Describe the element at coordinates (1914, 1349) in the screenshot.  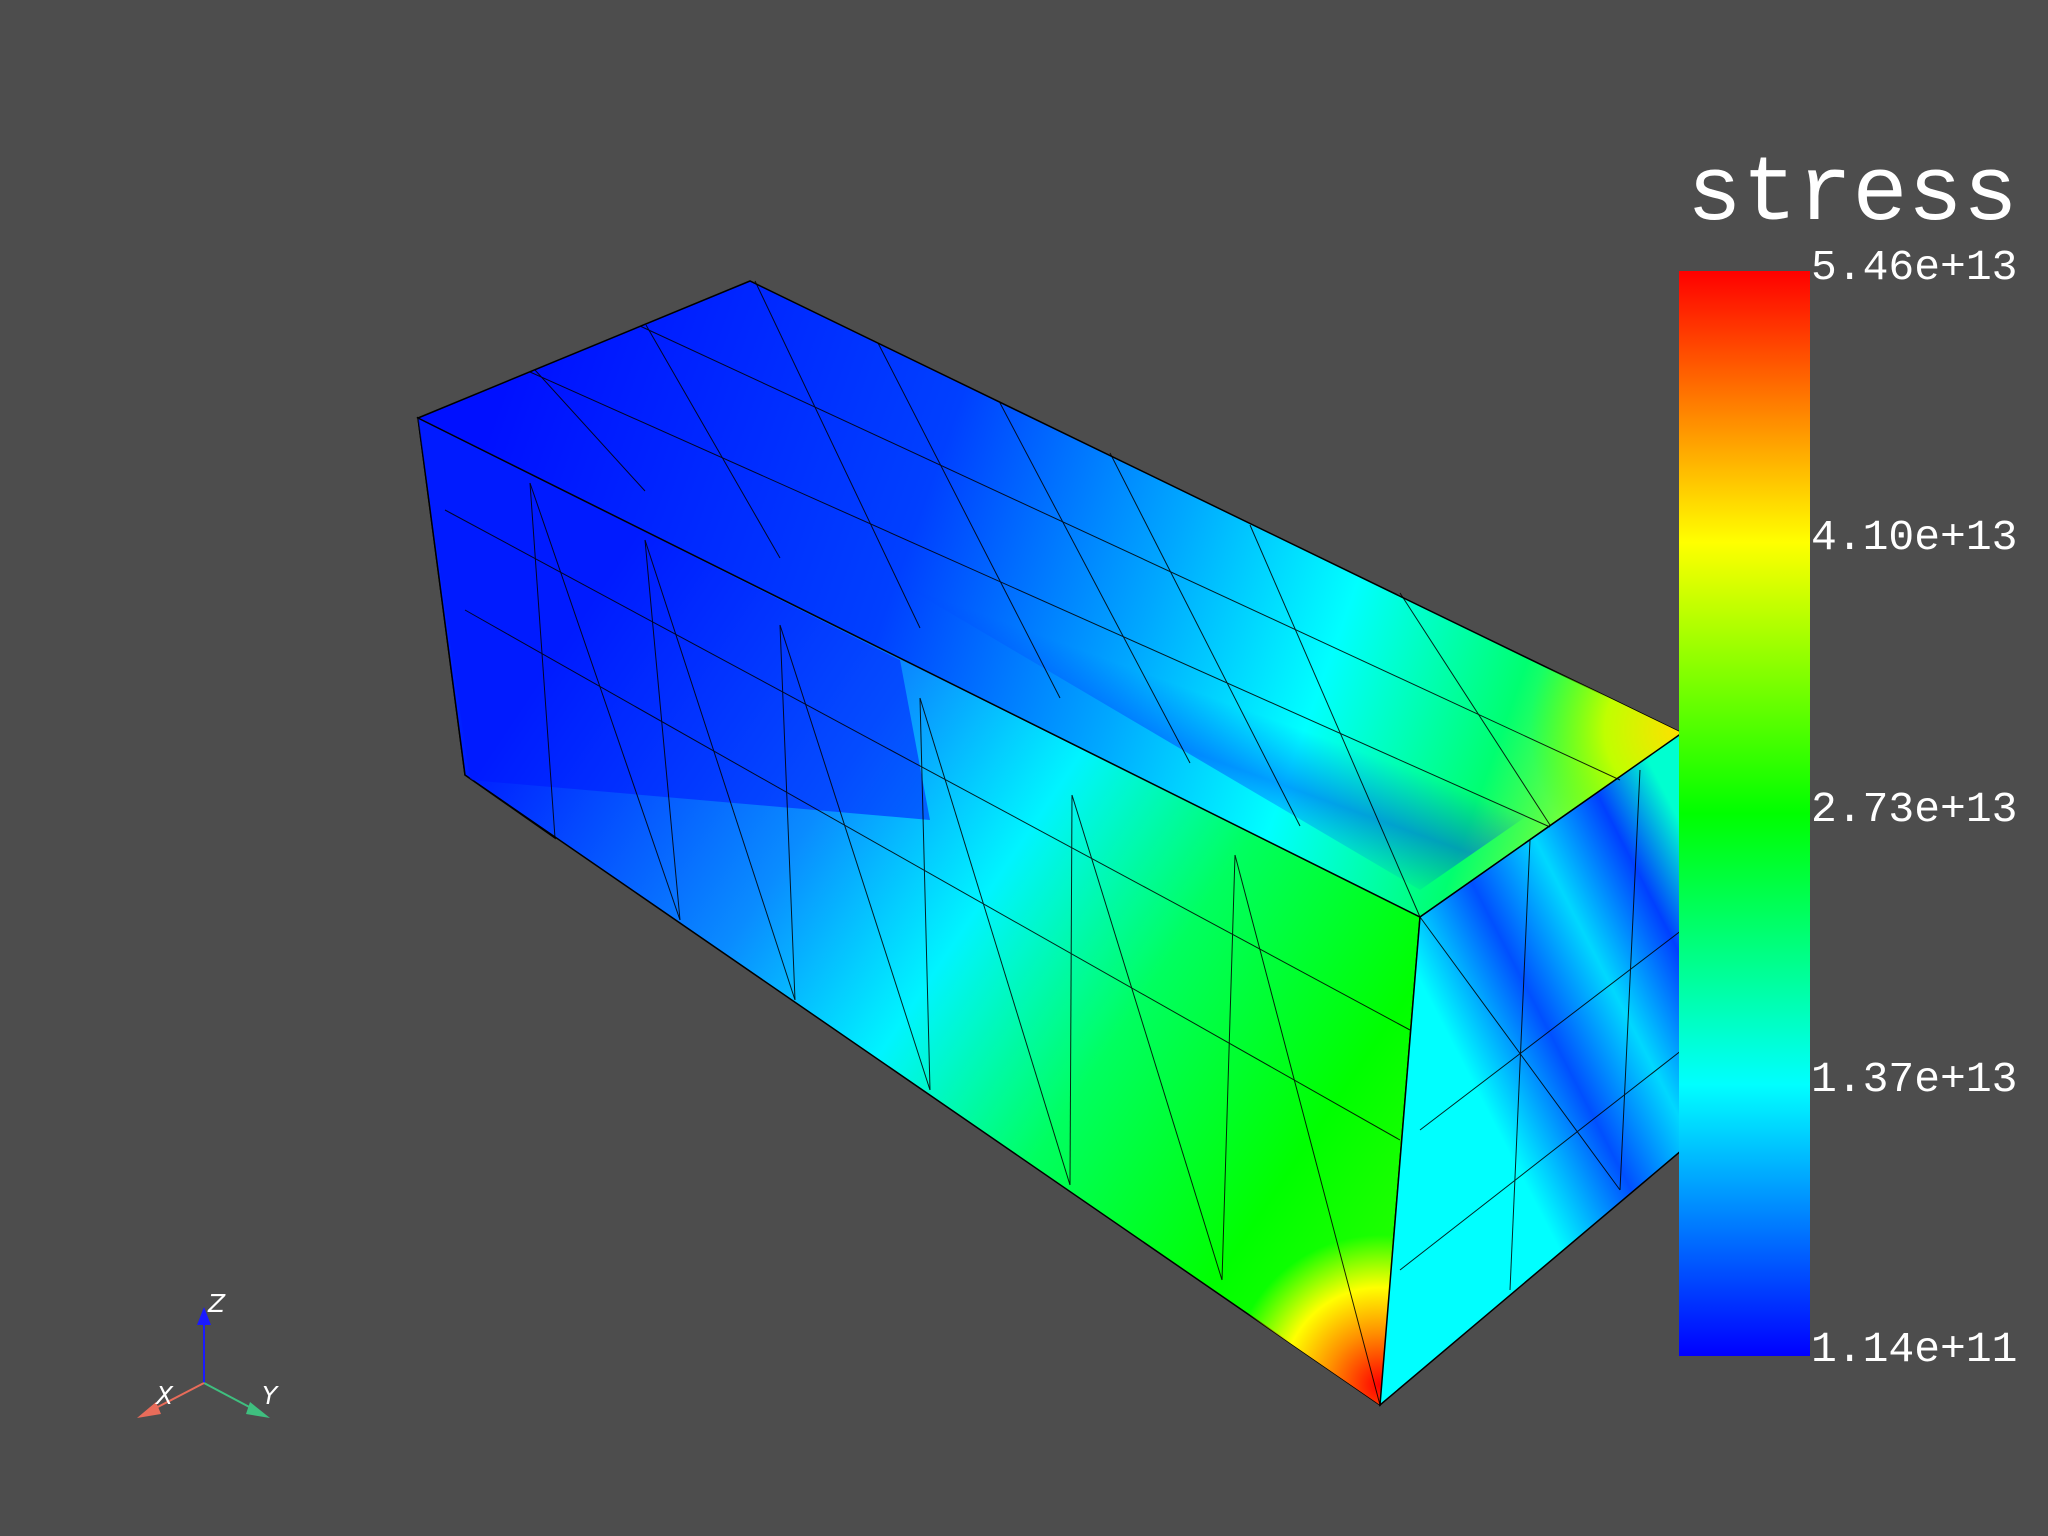
I see `scalar-bar-label-min: 1.14e+11` at that location.